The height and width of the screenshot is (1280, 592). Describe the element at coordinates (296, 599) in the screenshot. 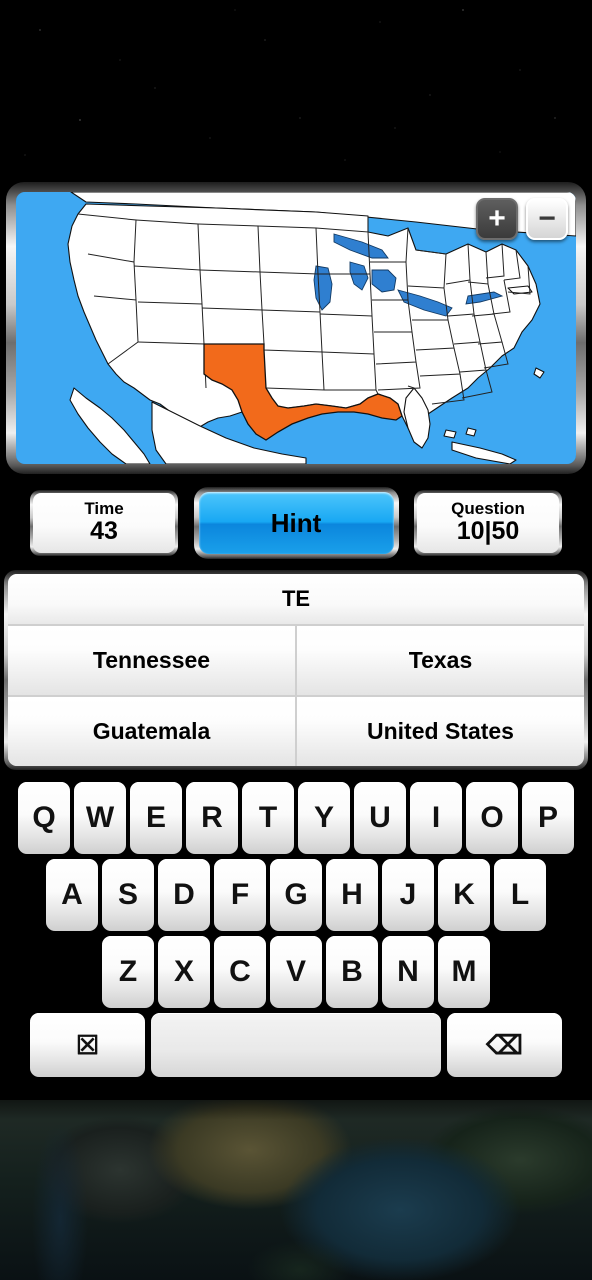

I see `typed-answer-display: TE` at that location.